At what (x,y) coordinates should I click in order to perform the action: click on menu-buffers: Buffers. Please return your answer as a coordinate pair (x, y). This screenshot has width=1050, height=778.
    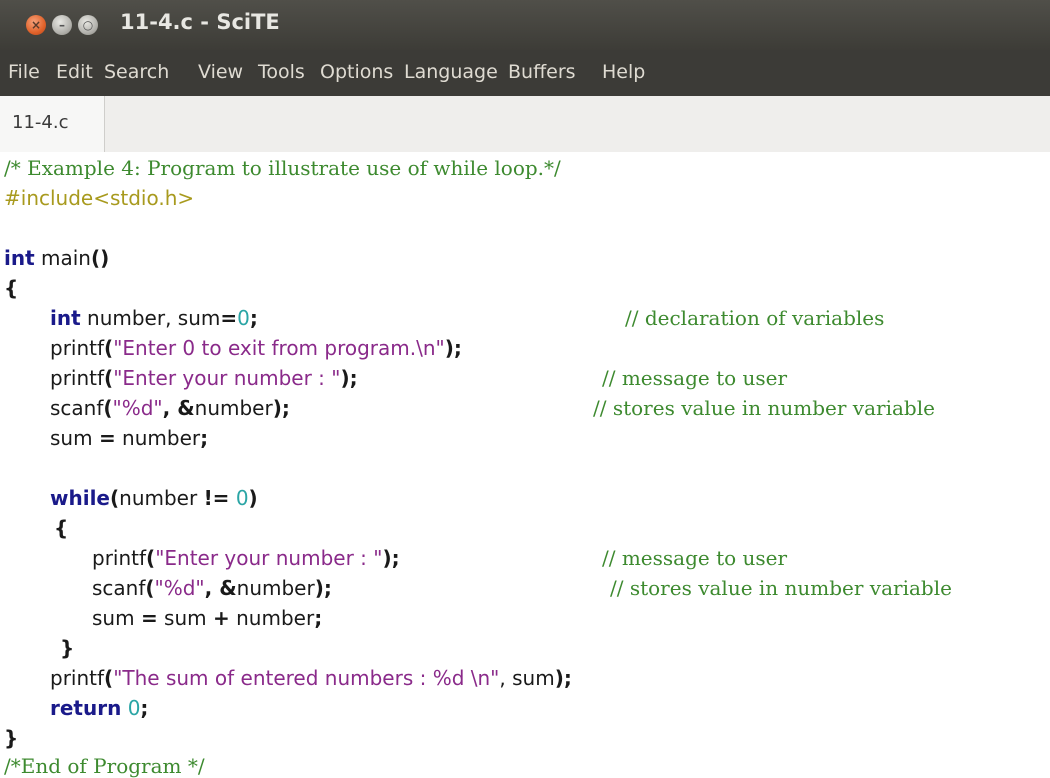
    Looking at the image, I should click on (542, 72).